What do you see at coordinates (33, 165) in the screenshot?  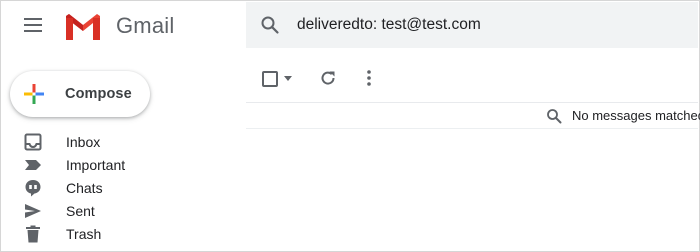 I see `important-icon` at bounding box center [33, 165].